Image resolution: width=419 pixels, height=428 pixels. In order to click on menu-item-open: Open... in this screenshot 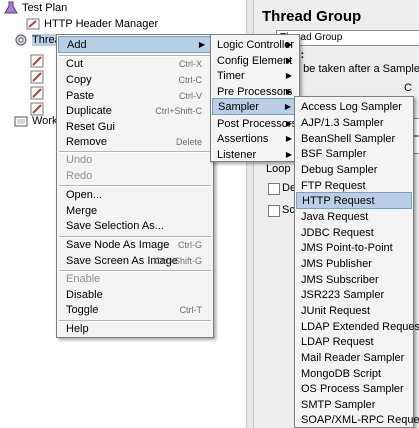, I will do `click(135, 194)`.